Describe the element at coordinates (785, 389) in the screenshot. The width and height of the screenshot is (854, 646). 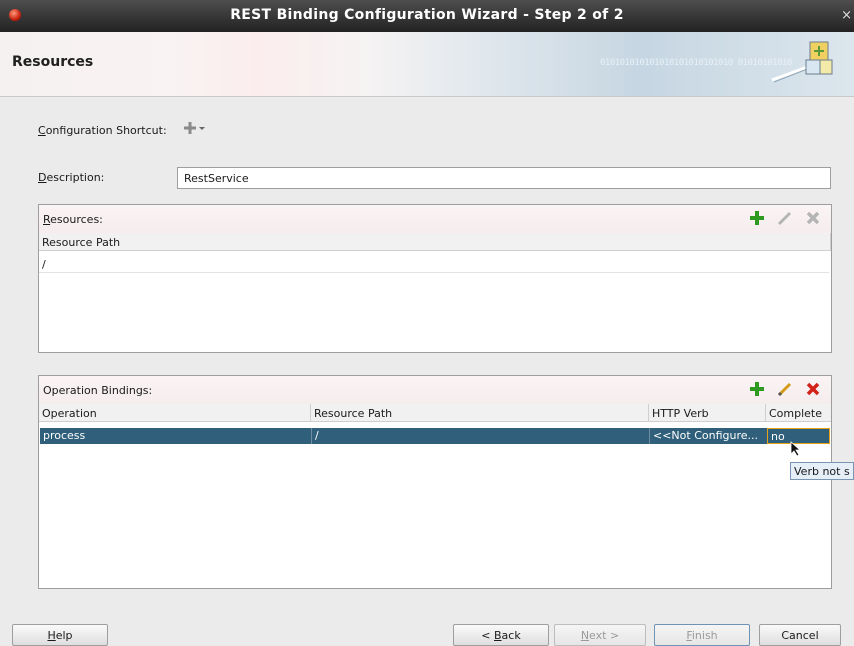
I see `edit-operation-icon` at that location.